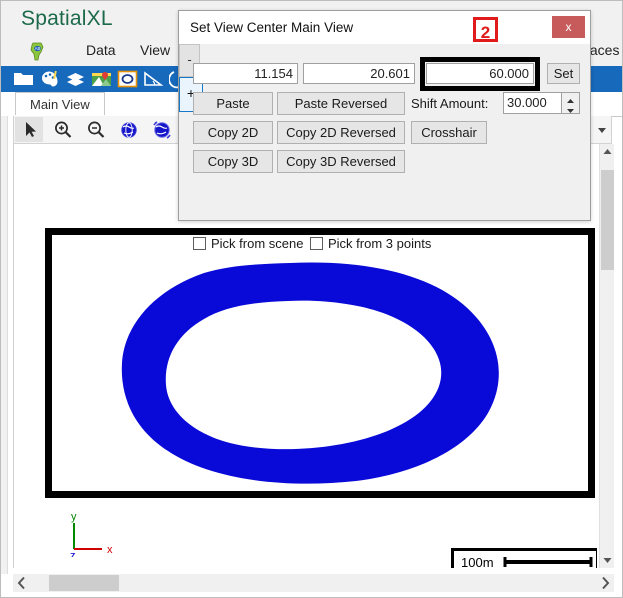  I want to click on scale-bar: 100m, so click(524, 558).